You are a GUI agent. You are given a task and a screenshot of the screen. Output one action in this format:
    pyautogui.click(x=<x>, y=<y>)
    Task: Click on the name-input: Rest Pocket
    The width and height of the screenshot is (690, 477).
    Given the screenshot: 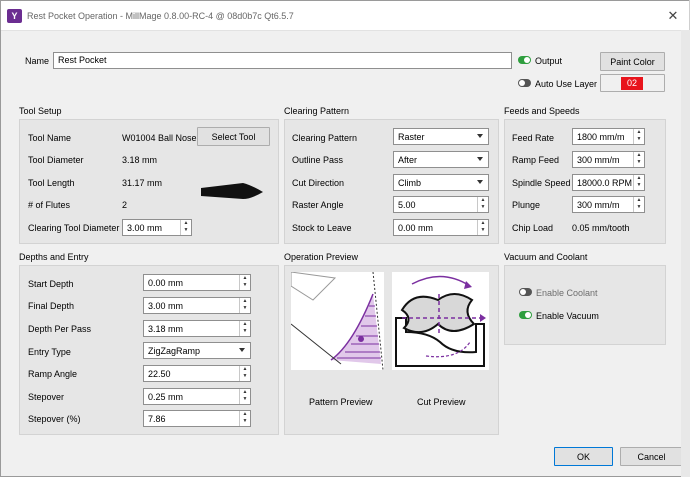 What is the action you would take?
    pyautogui.click(x=282, y=60)
    